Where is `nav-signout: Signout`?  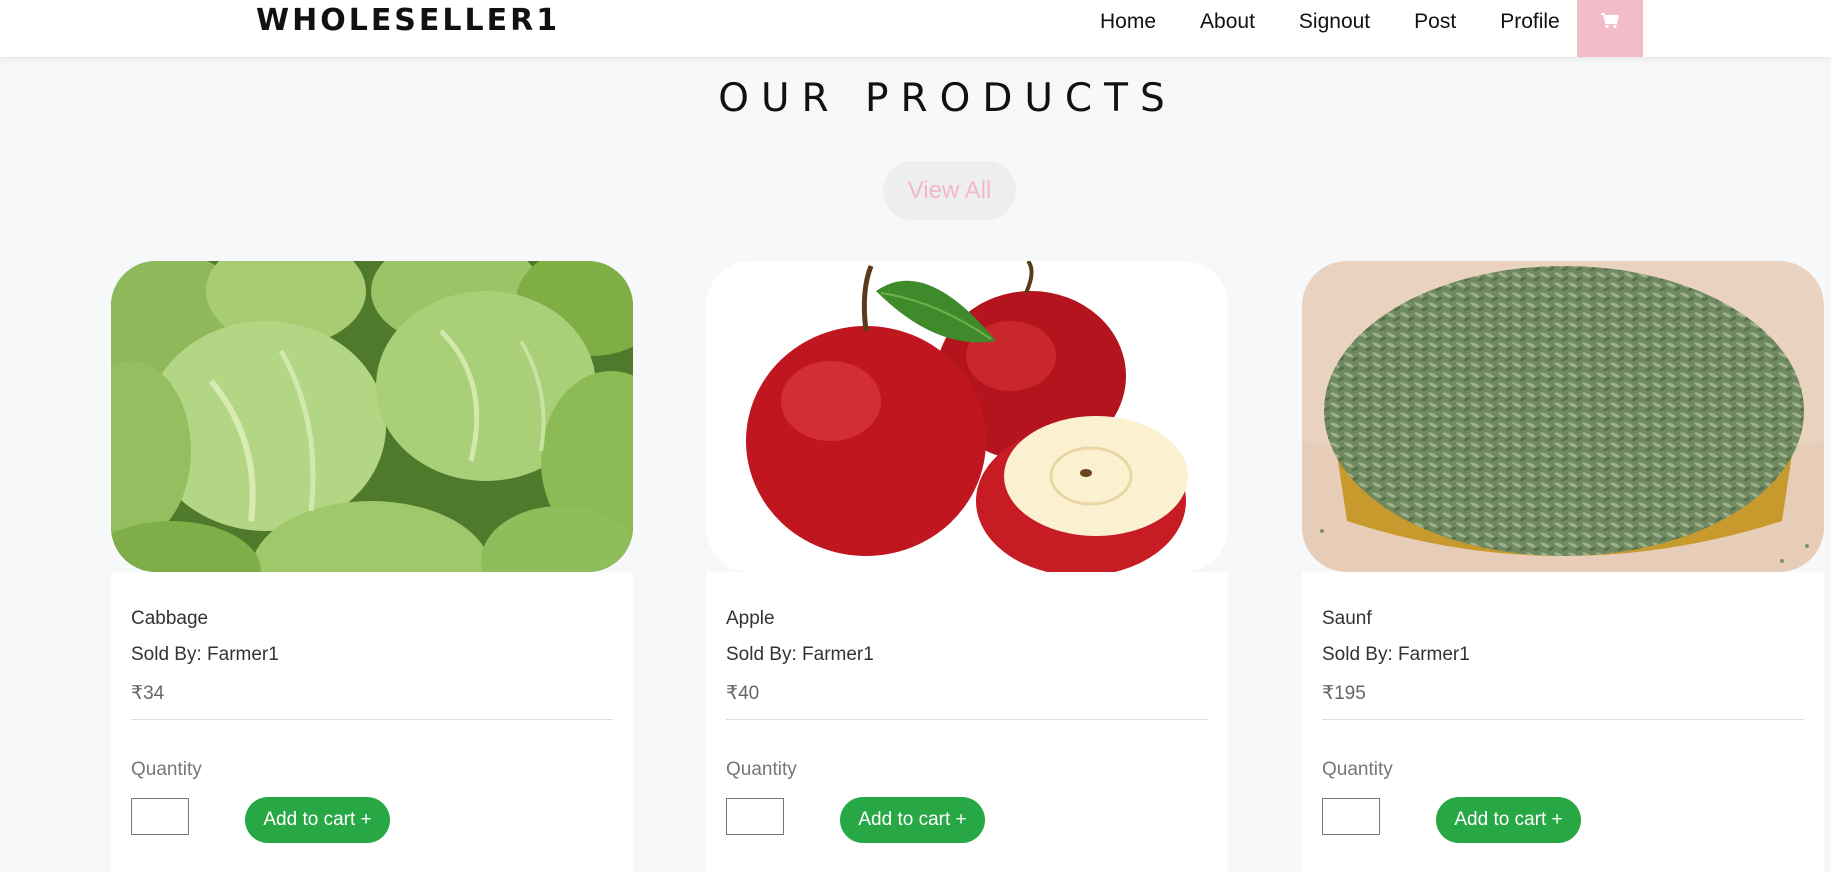
nav-signout: Signout is located at coordinates (1334, 17).